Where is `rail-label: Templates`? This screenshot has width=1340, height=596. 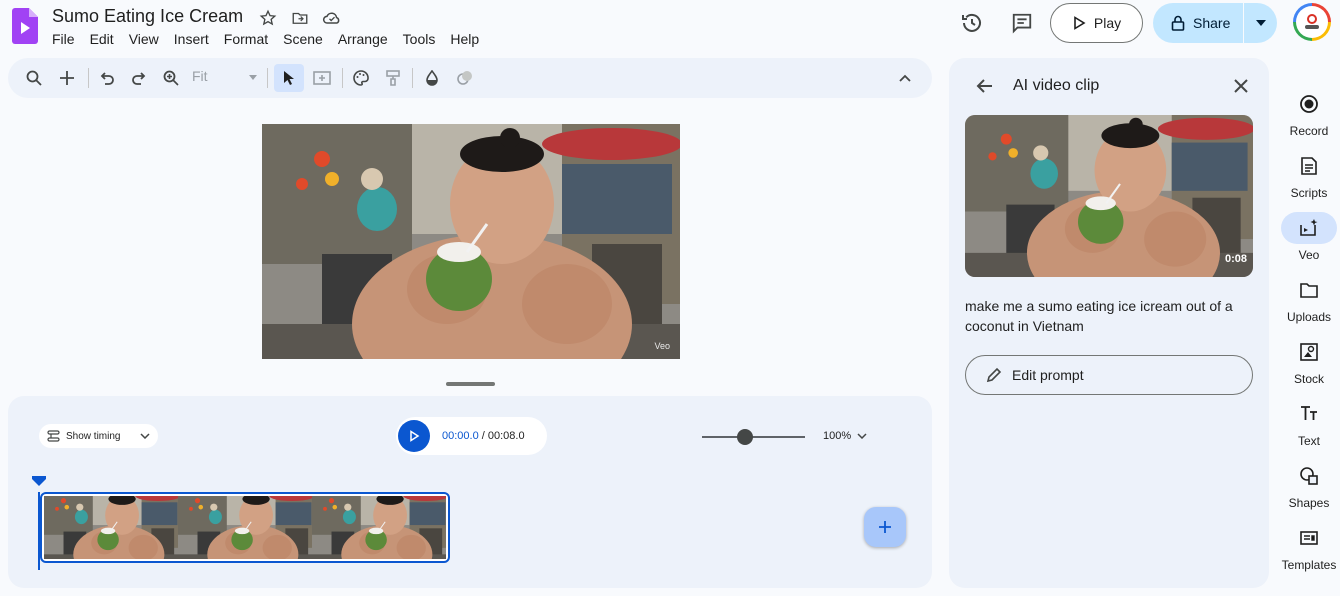 rail-label: Templates is located at coordinates (1309, 565).